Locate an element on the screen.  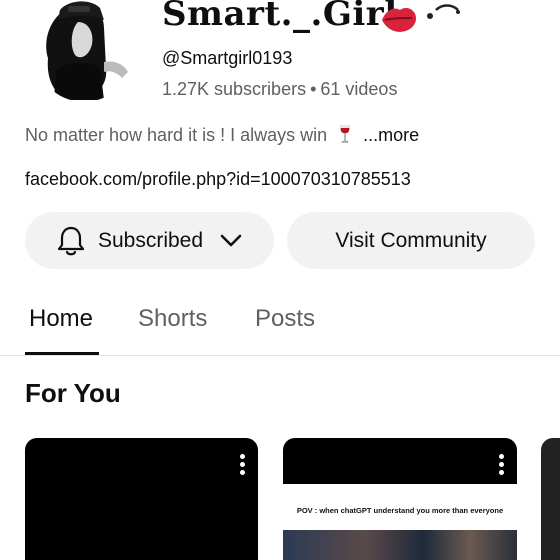
visit-community-button: Visit Community is located at coordinates (411, 240).